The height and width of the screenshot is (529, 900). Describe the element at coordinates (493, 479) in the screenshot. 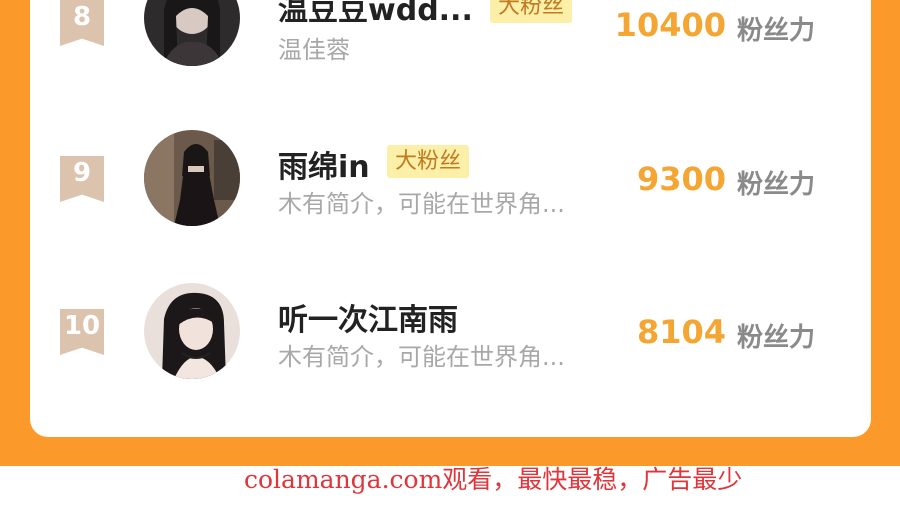

I see `site-watermark: colamanga.com观看，最快最稳，广告最少` at that location.